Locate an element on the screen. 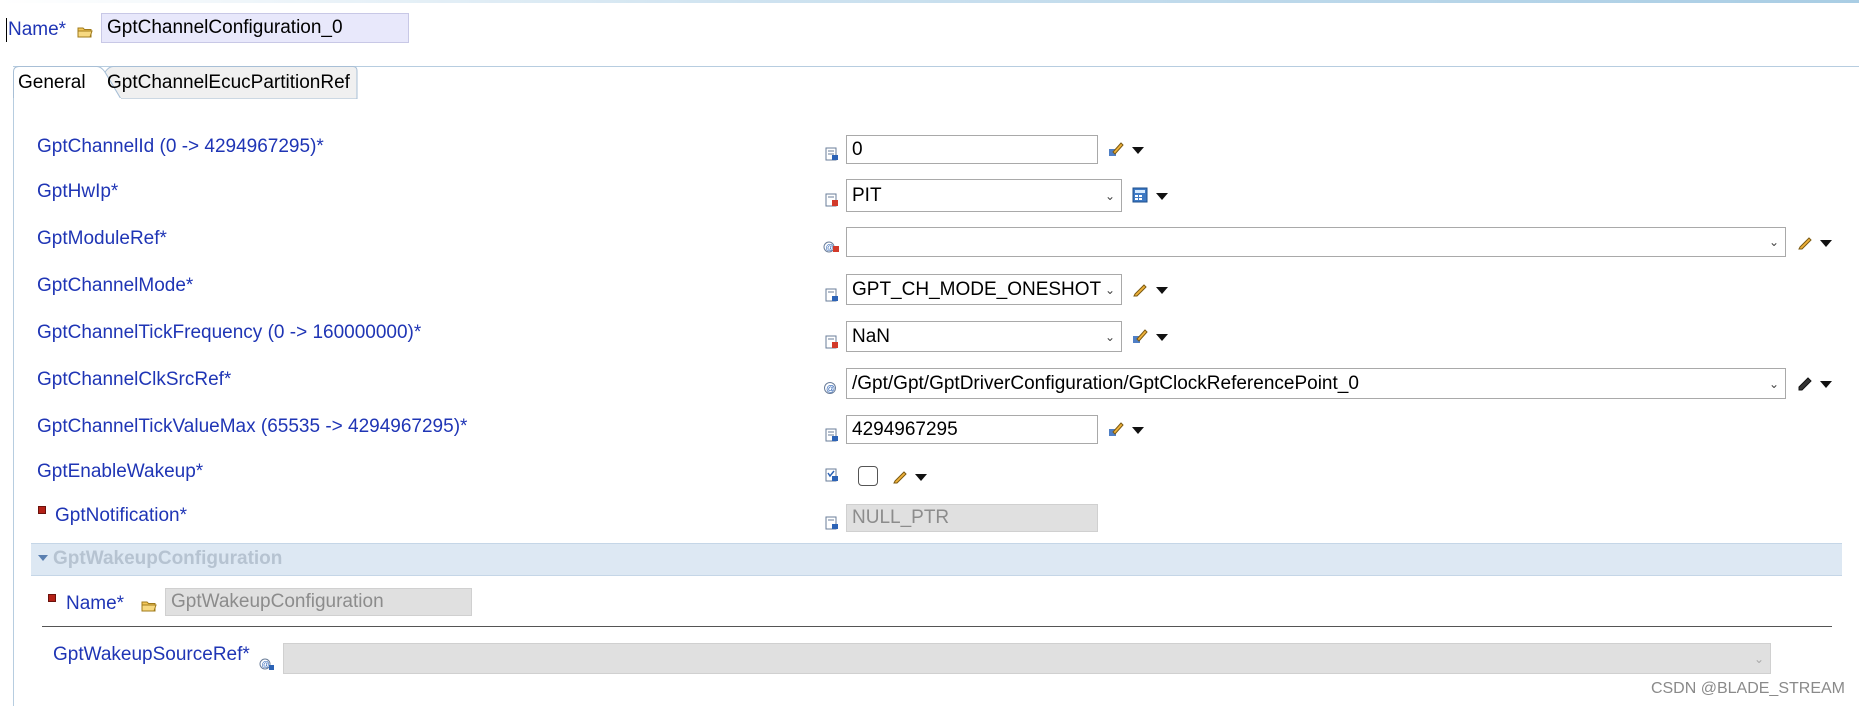  name-input: GptChannelConfiguration_0 is located at coordinates (255, 28).